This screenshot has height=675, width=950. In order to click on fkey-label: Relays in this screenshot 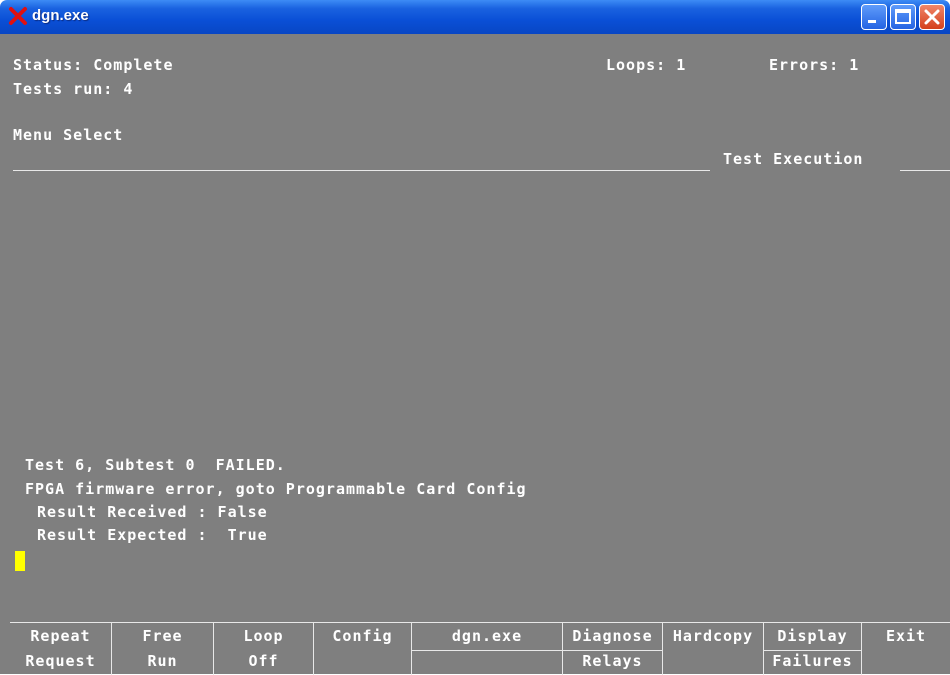, I will do `click(612, 661)`.